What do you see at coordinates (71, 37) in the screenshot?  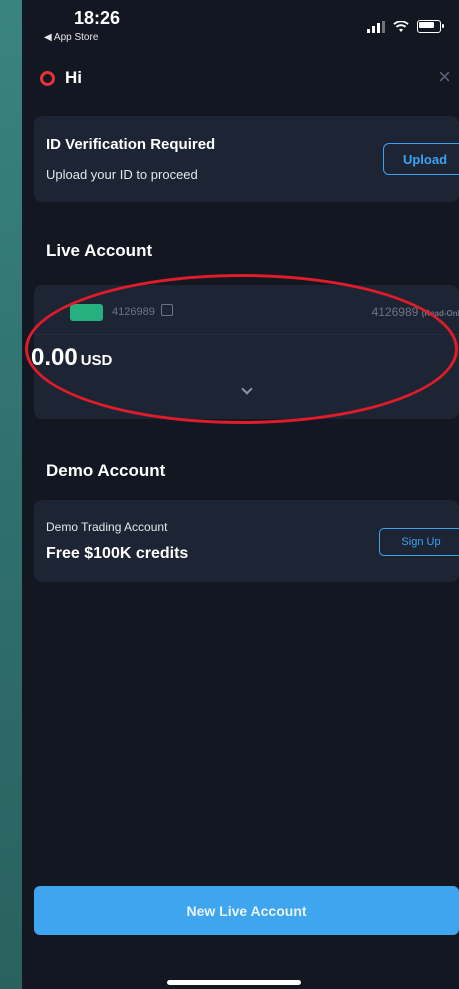 I see `back-to-app-store: ◀ App Store` at bounding box center [71, 37].